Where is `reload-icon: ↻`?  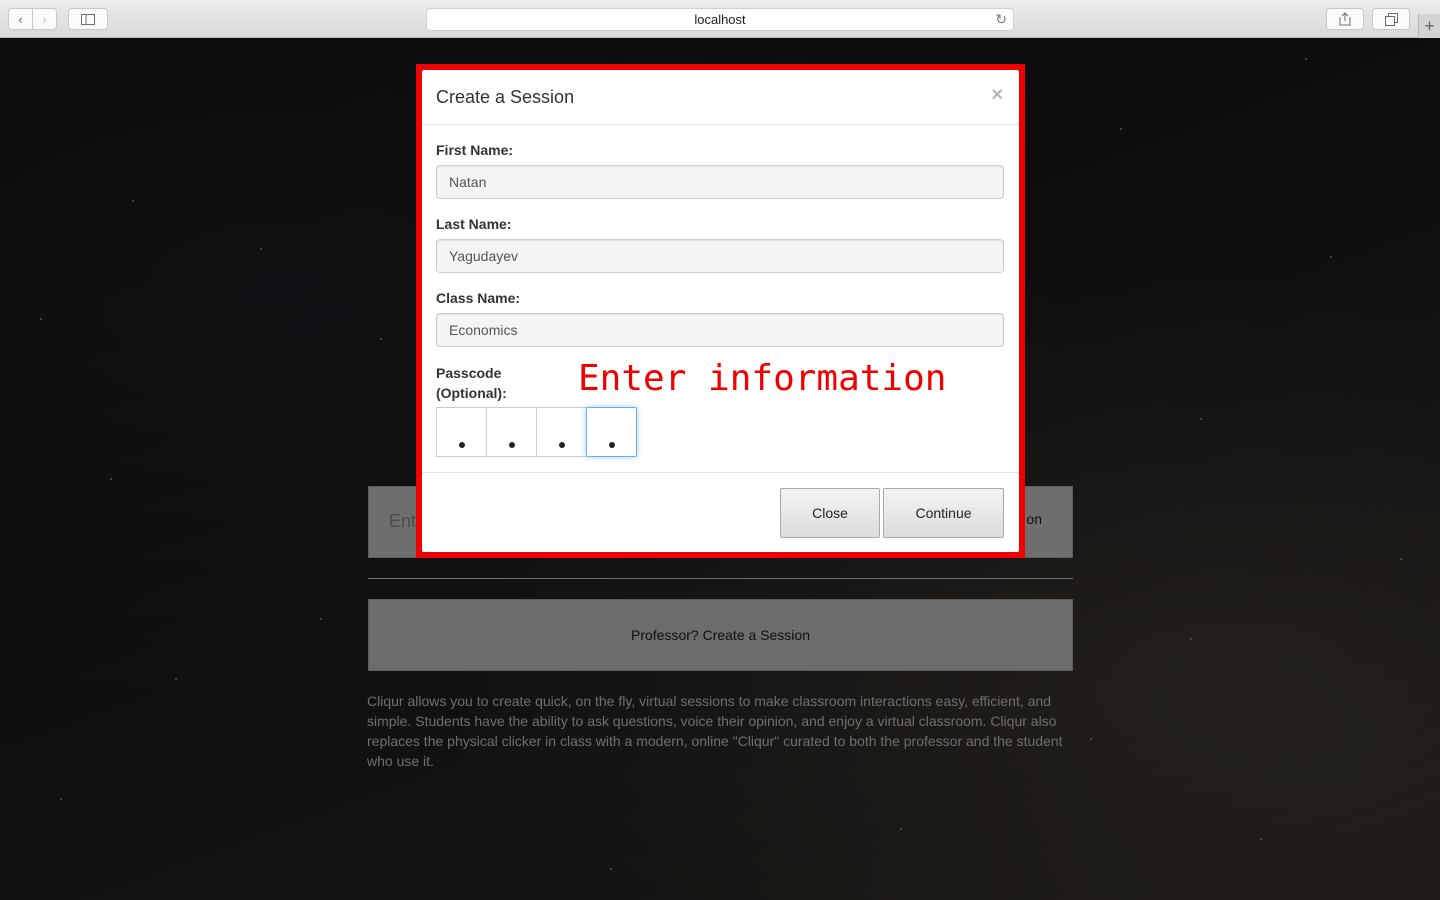 reload-icon: ↻ is located at coordinates (1001, 19).